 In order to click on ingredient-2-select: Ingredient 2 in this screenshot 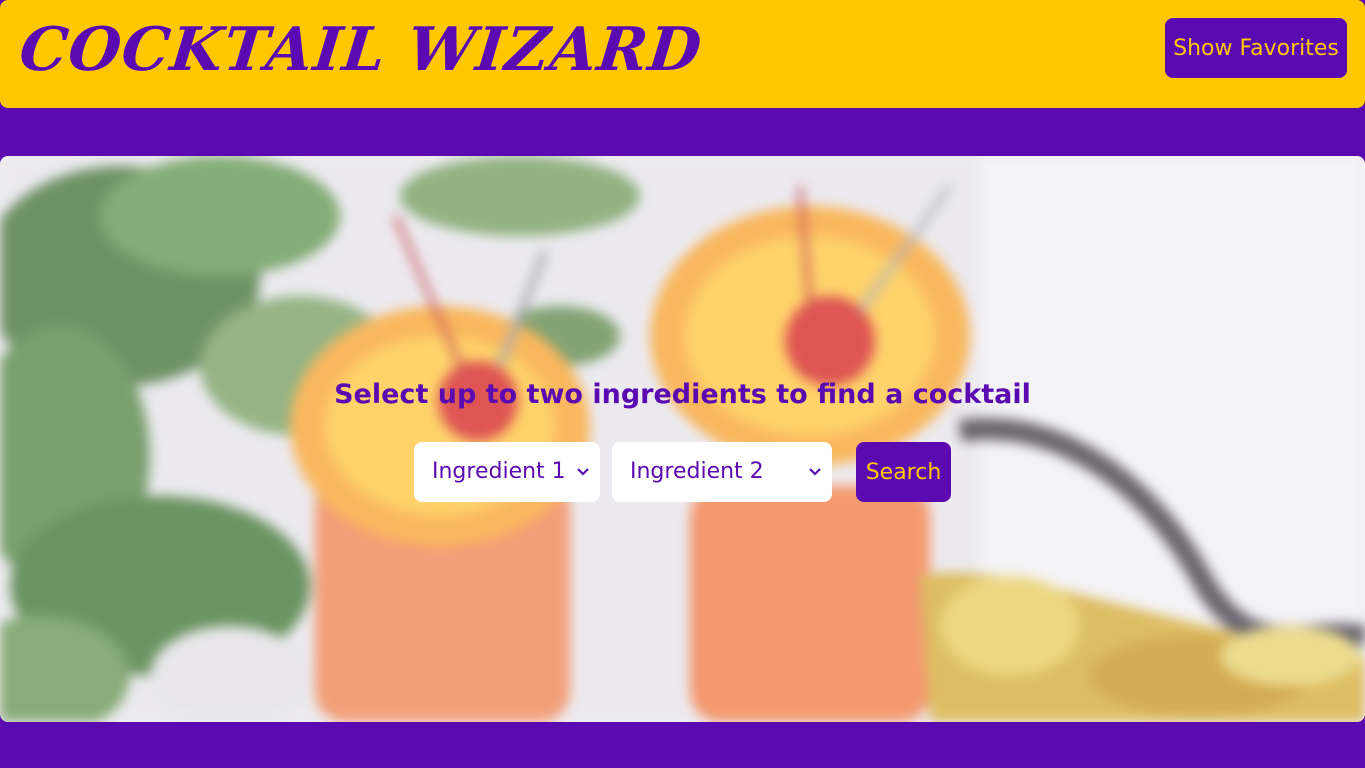, I will do `click(722, 472)`.